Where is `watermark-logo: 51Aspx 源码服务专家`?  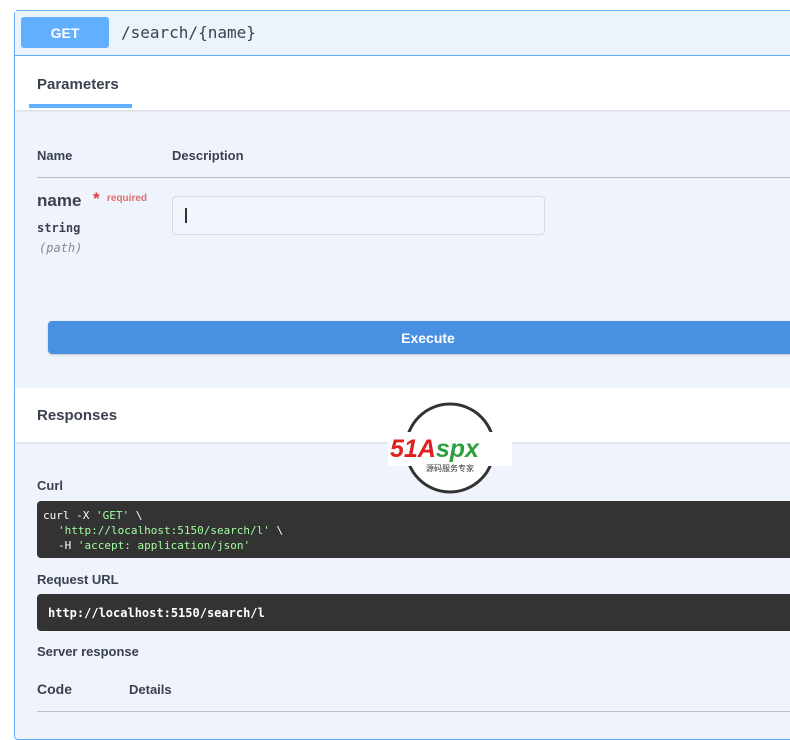
watermark-logo: 51Aspx 源码服务专家 is located at coordinates (450, 448).